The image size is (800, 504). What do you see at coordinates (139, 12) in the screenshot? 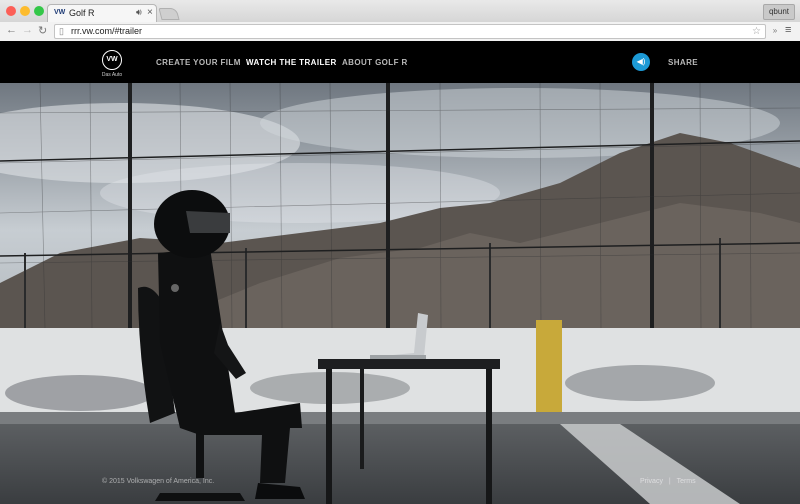
I see `tab-audio-icon: 🔊︎` at bounding box center [139, 12].